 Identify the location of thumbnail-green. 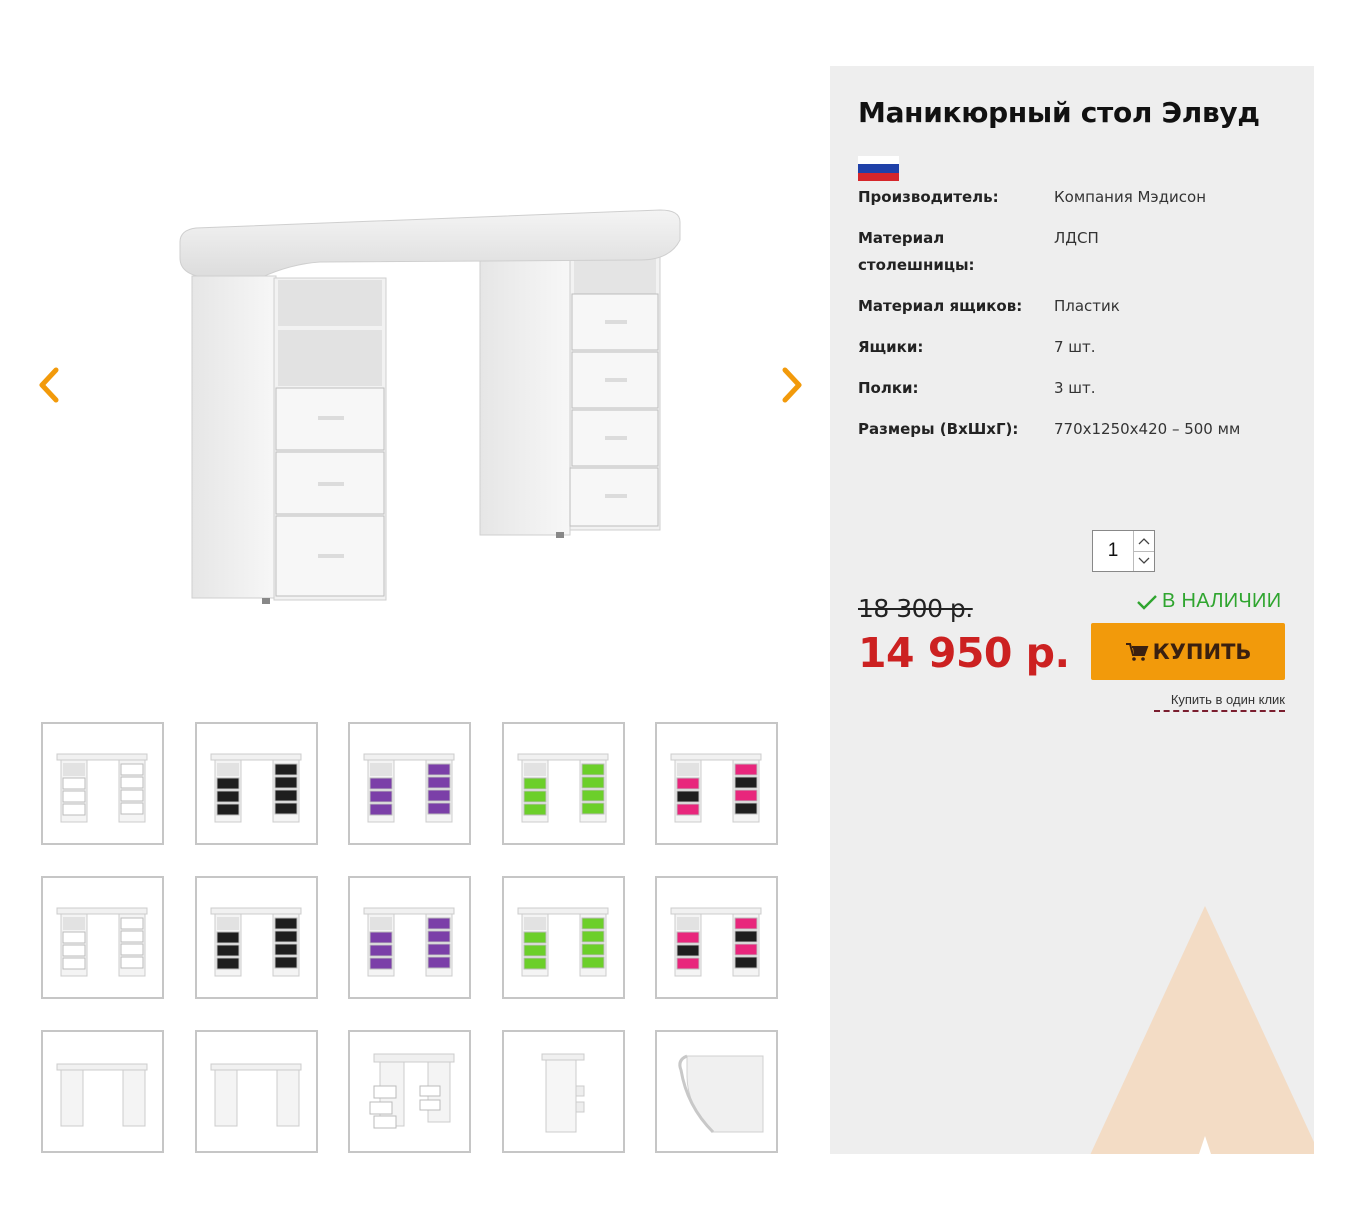
(563, 783).